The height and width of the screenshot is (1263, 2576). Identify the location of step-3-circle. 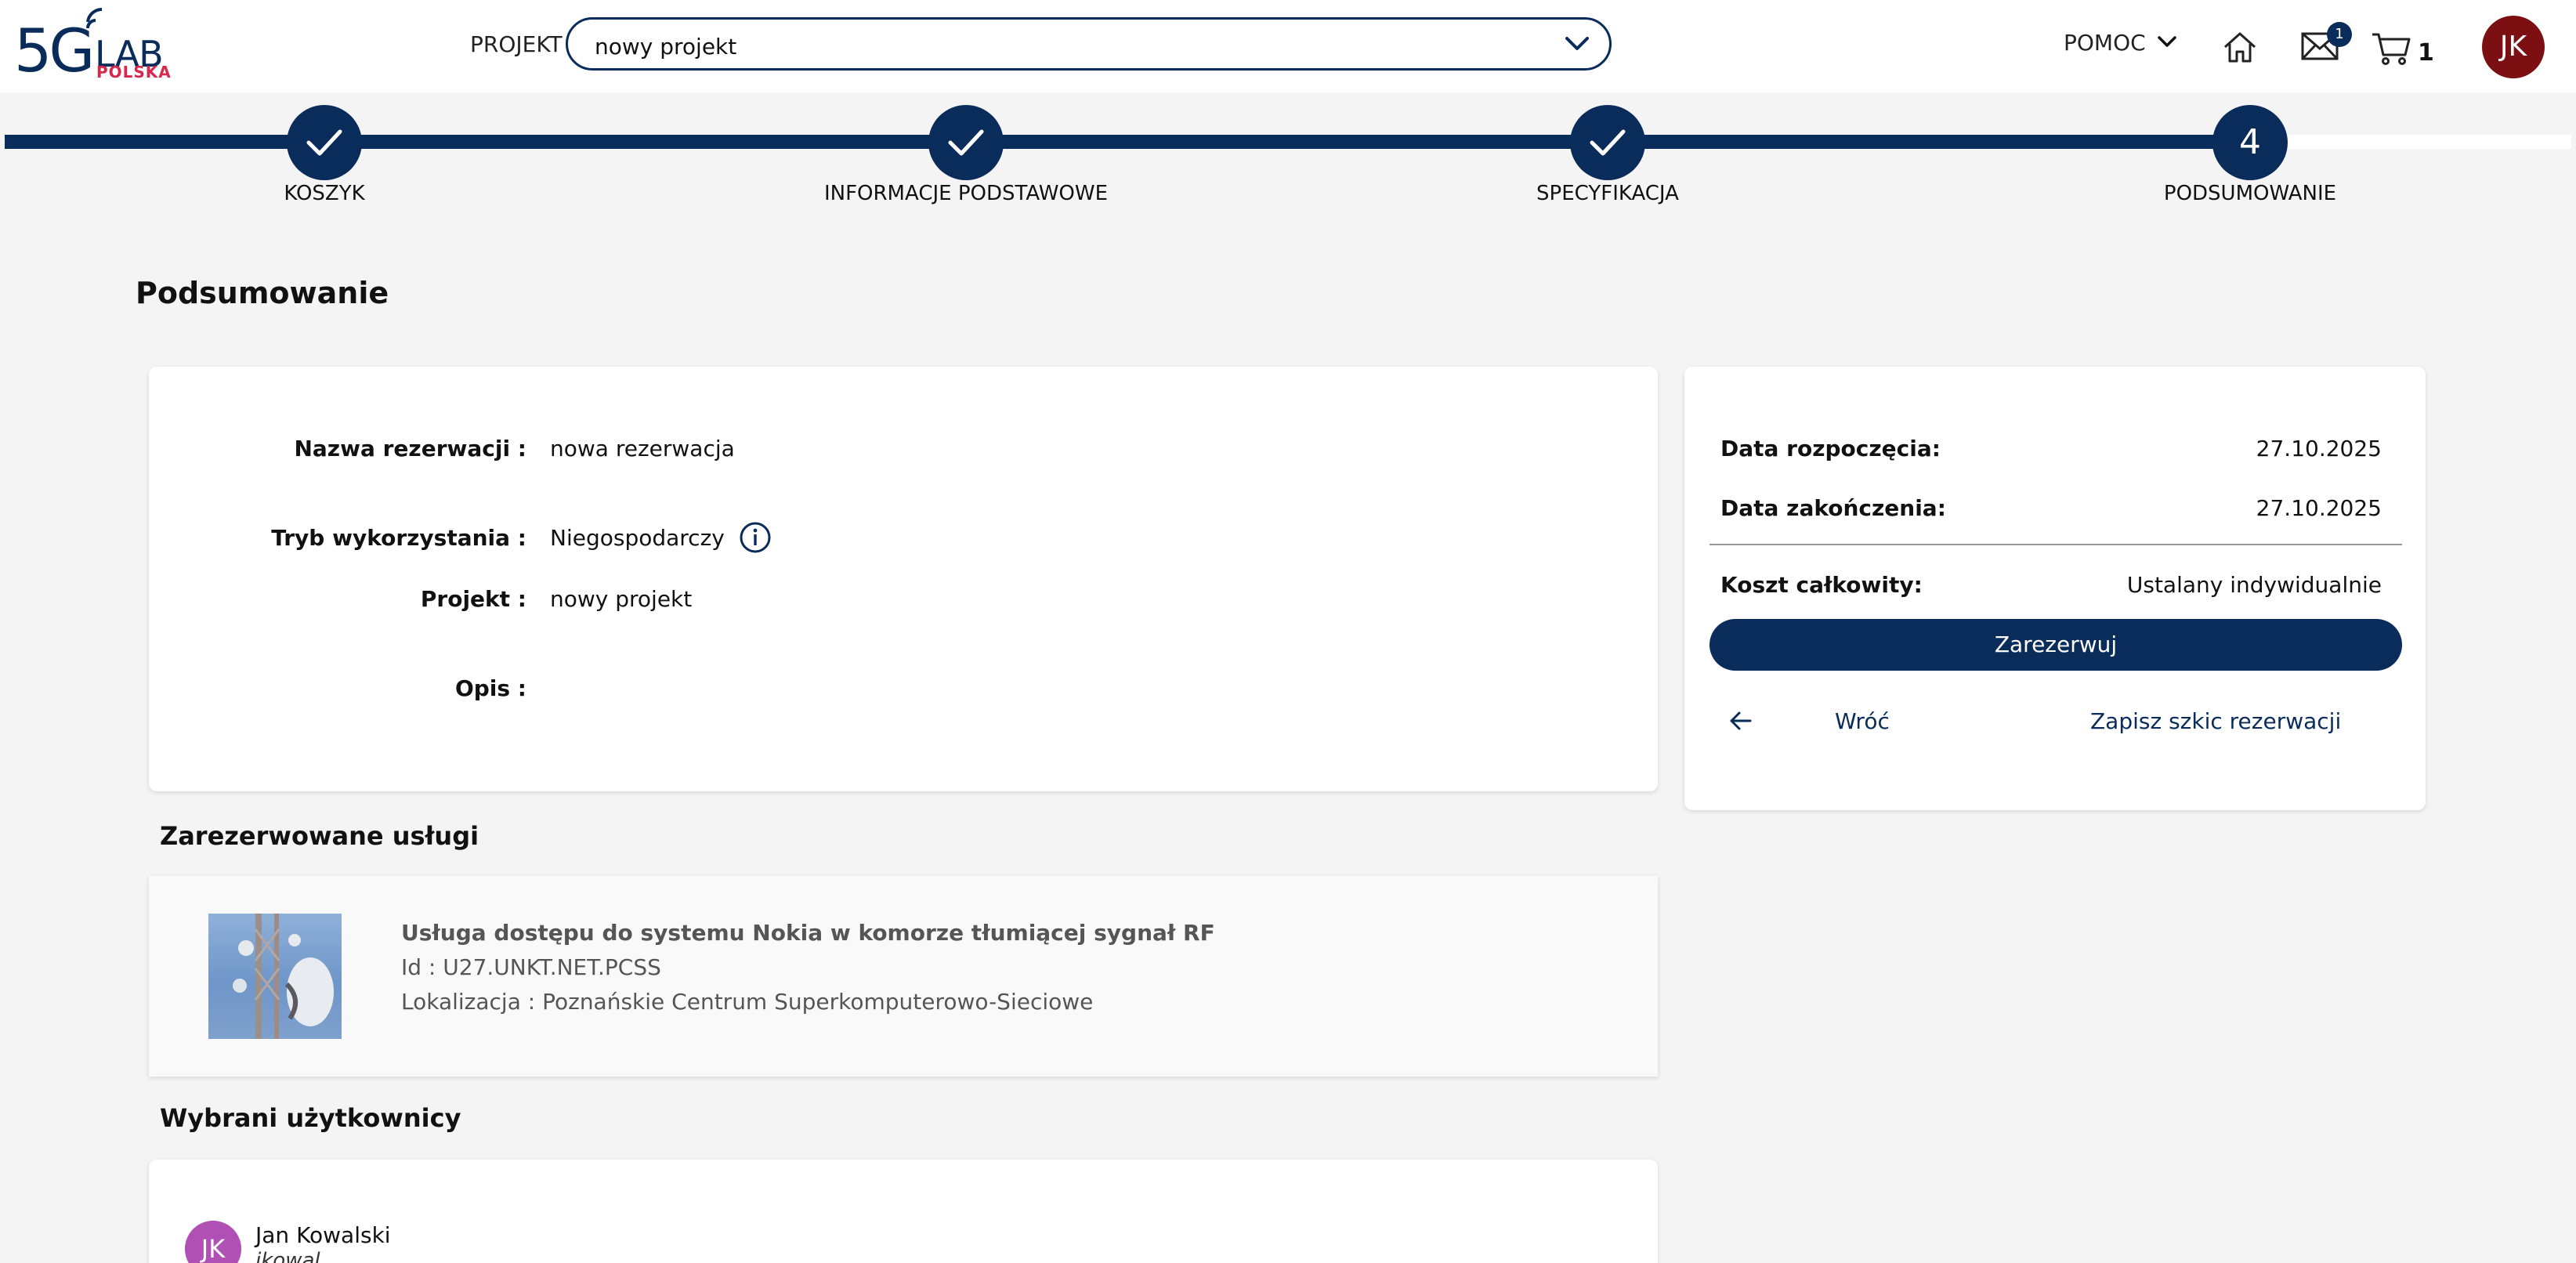
(1607, 142).